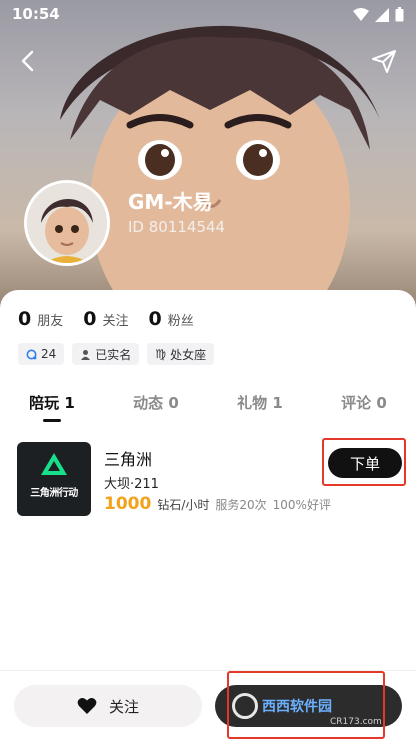 Image resolution: width=416 pixels, height=740 pixels. I want to click on tag-label: 处女座, so click(188, 354).